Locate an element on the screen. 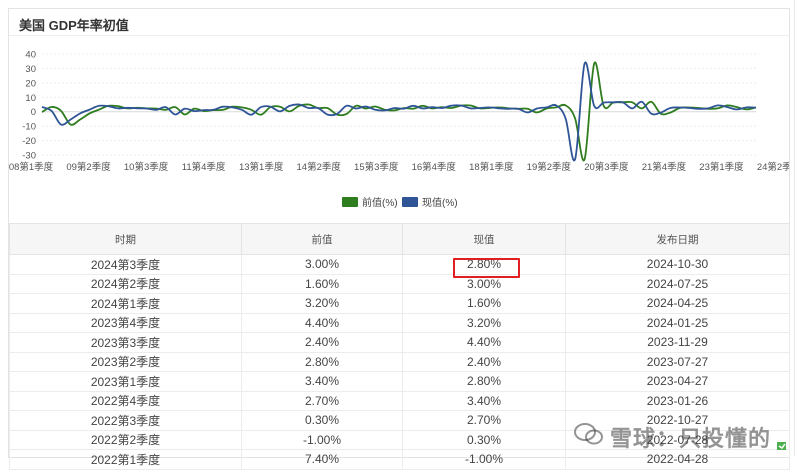  x-tick-label: 11第4季度 is located at coordinates (204, 167).